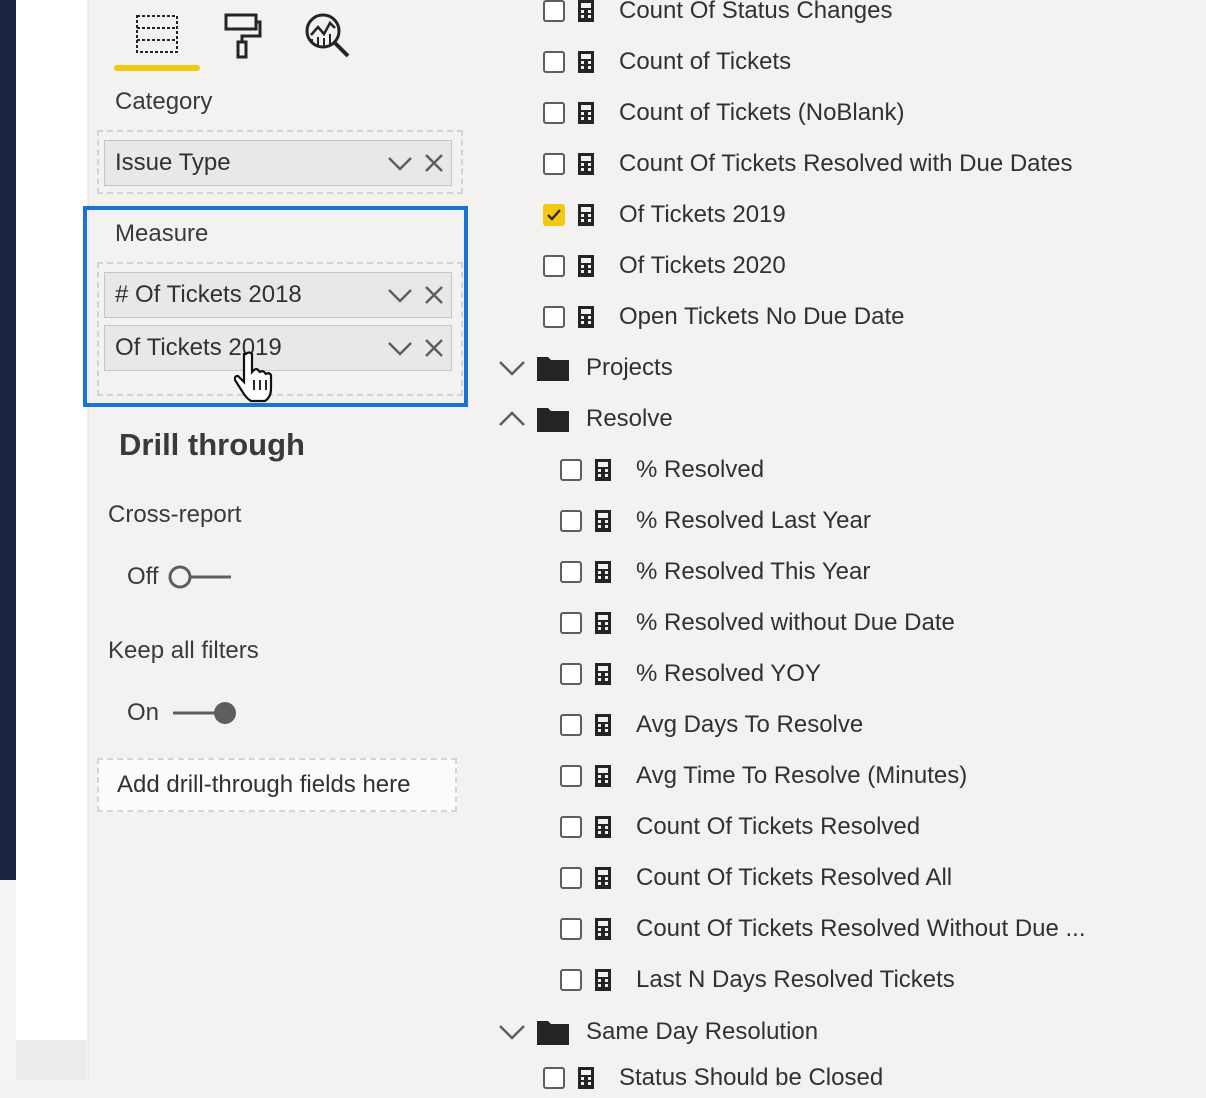 This screenshot has height=1098, width=1206. What do you see at coordinates (757, 980) in the screenshot?
I see `field-measure-row: Last N Days Resolved Tickets` at bounding box center [757, 980].